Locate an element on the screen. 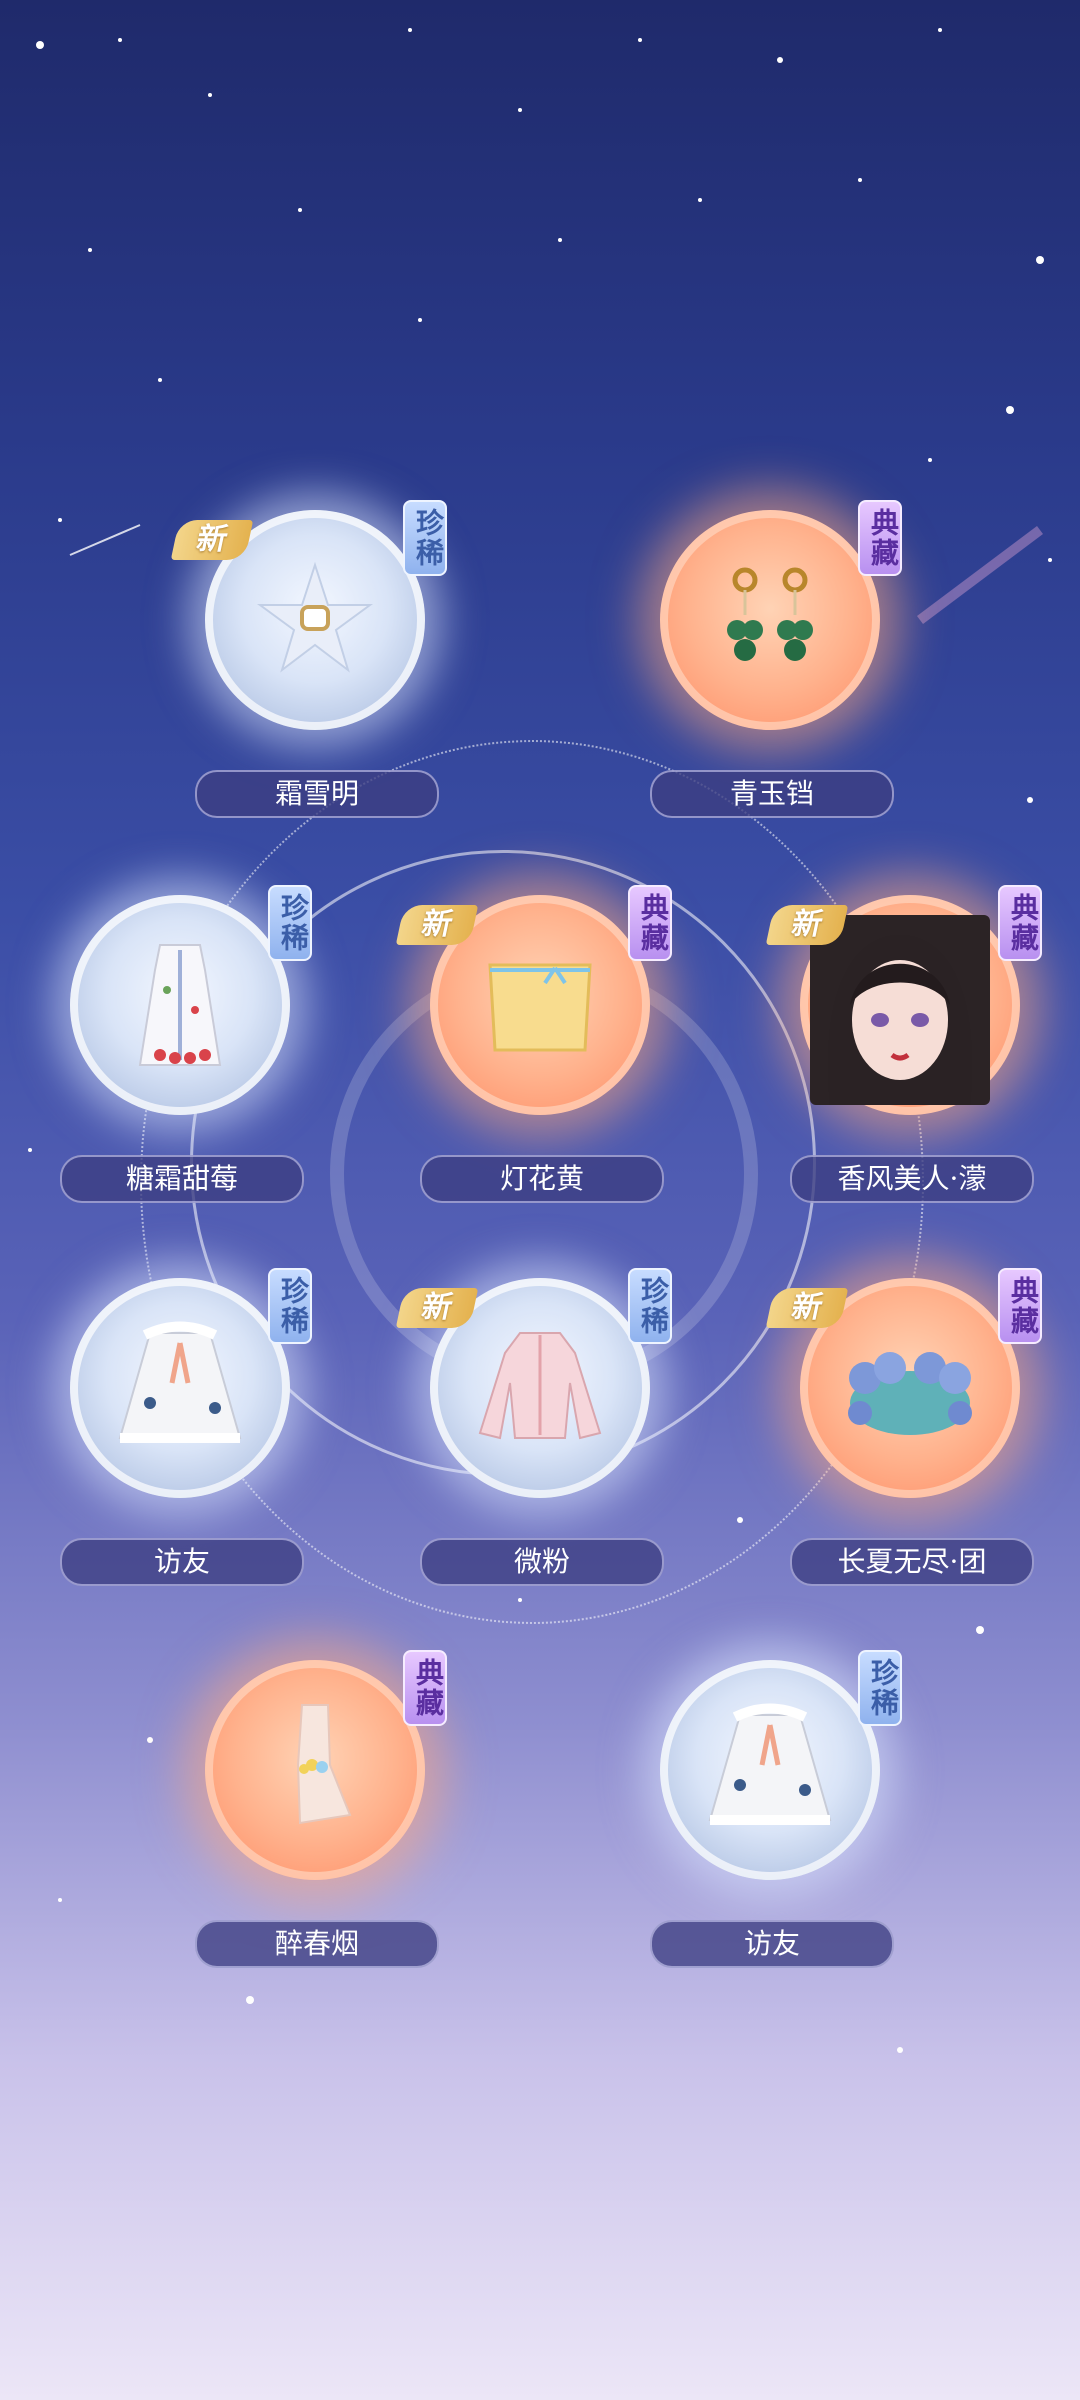 The width and height of the screenshot is (1080, 2400). item-card: 珍稀 糖霜甜莓 is located at coordinates (180, 1060).